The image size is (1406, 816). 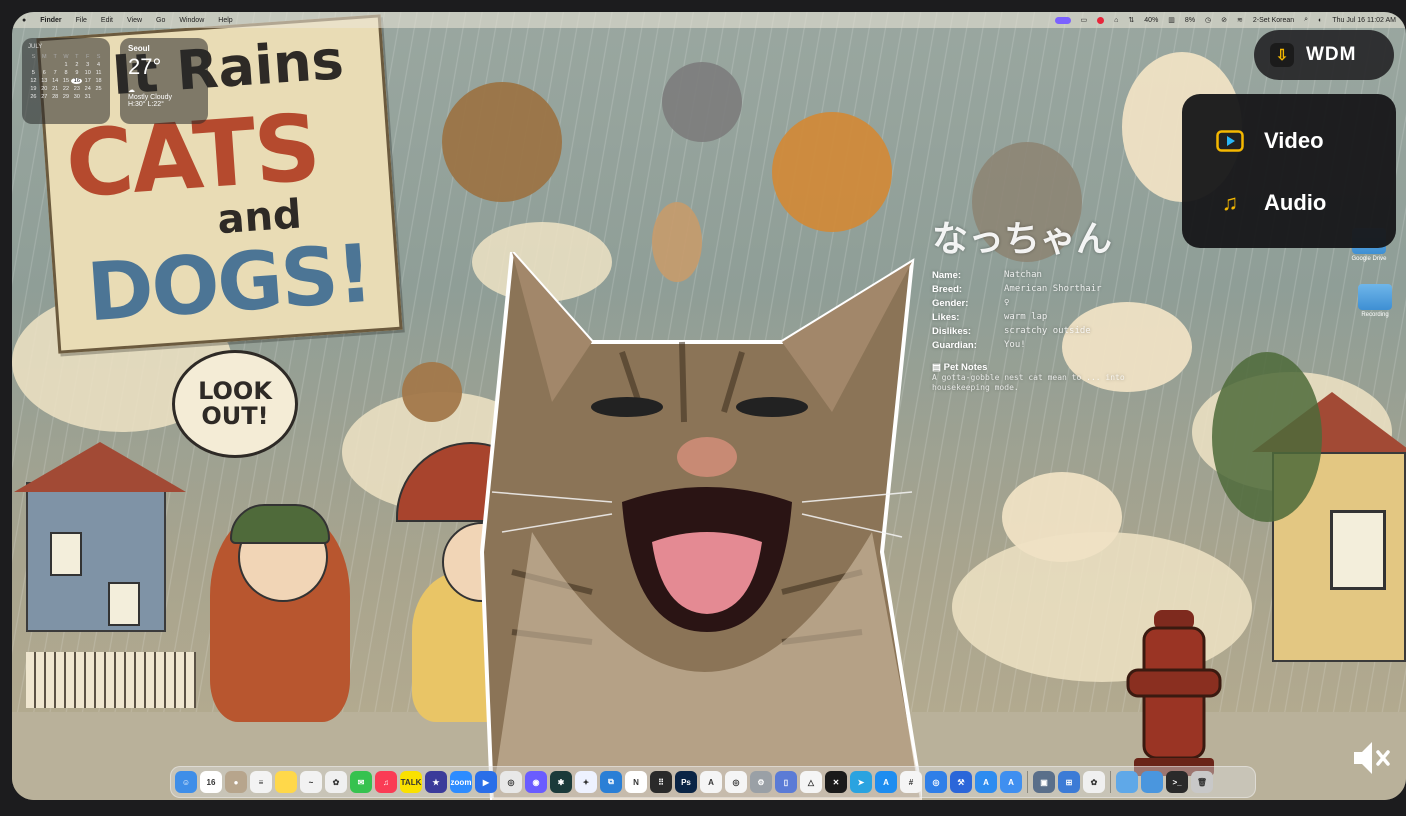 What do you see at coordinates (44, 97) in the screenshot?
I see `calendar-day: 27` at bounding box center [44, 97].